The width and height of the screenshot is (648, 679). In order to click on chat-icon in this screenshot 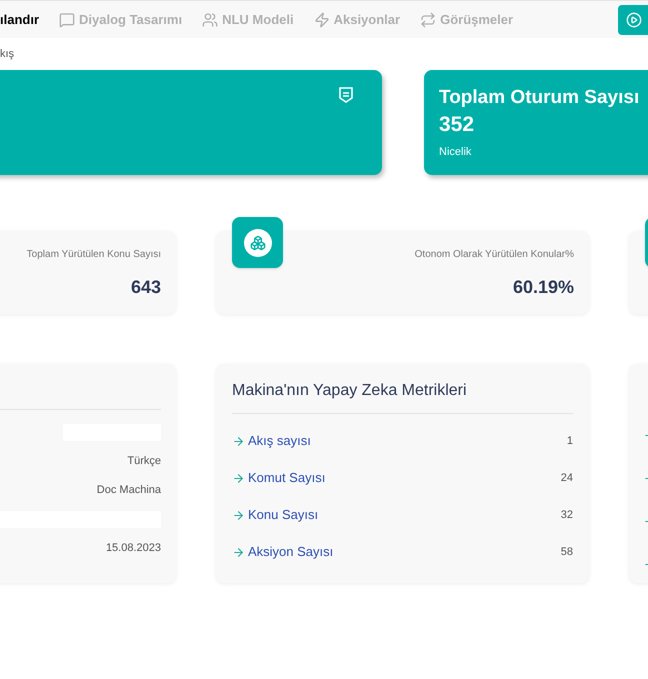, I will do `click(67, 20)`.